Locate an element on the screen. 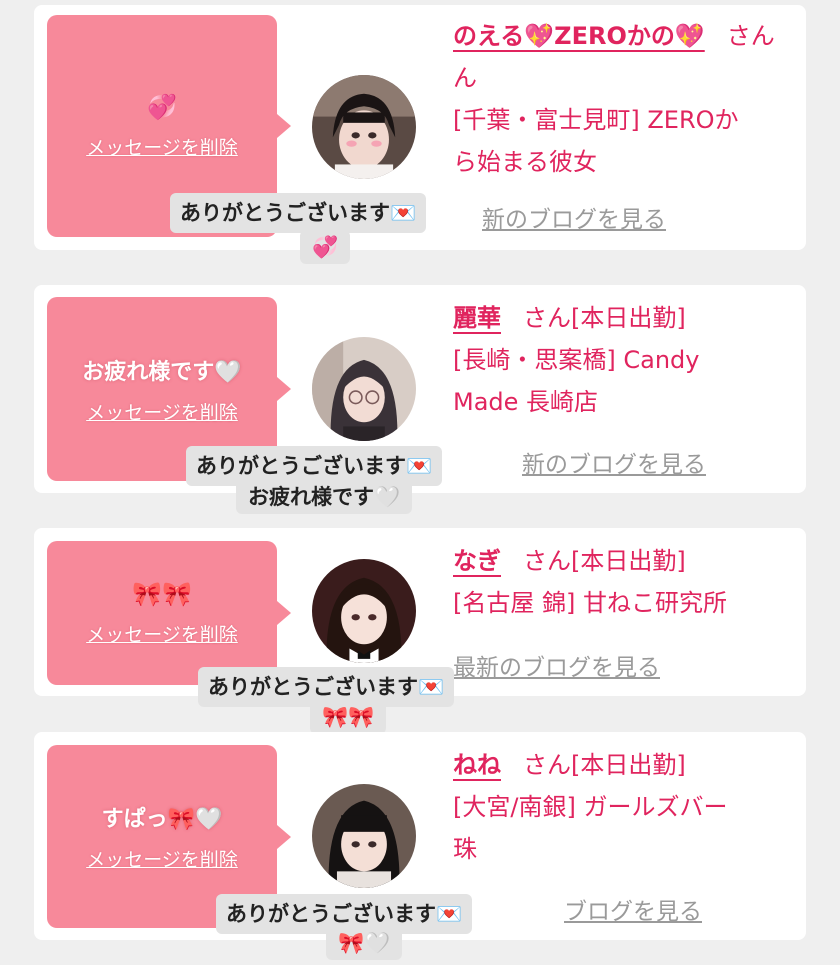 The height and width of the screenshot is (965, 840). reply-message: ありがとうございます💌 is located at coordinates (298, 213).